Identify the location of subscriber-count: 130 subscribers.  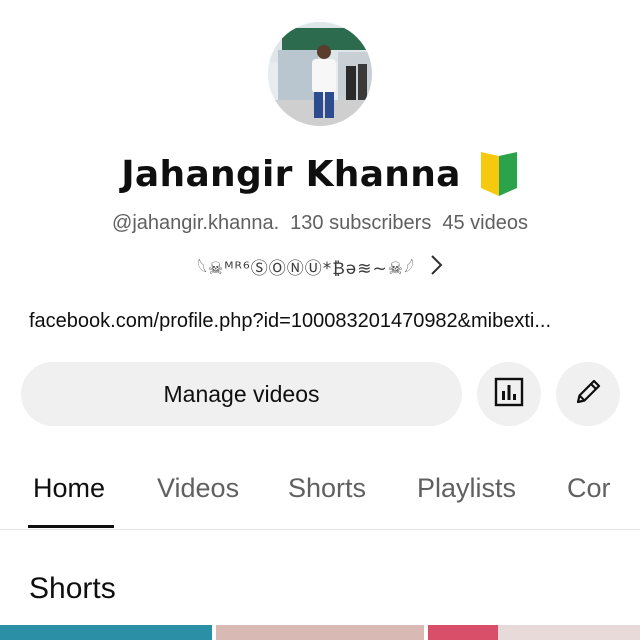
(361, 222).